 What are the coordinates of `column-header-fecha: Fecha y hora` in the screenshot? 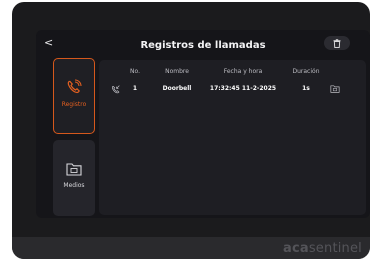 It's located at (243, 71).